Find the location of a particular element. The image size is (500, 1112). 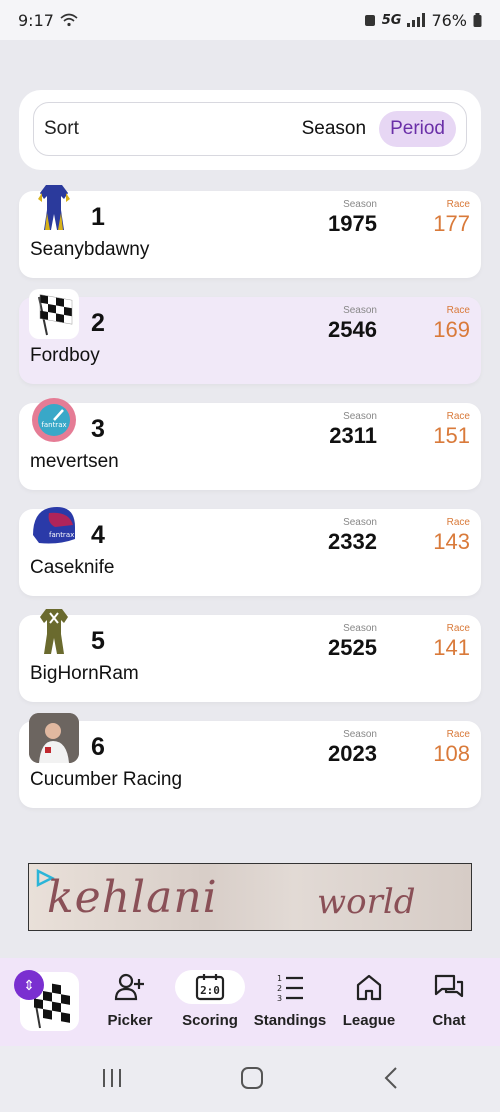

race-score: 151 is located at coordinates (451, 435).